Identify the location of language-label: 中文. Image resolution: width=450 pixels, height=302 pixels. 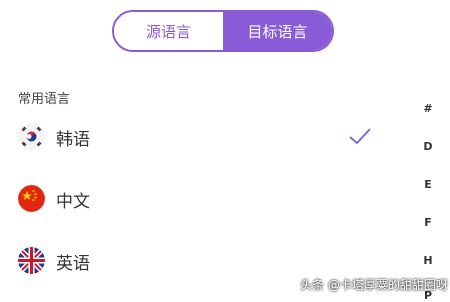
(73, 202).